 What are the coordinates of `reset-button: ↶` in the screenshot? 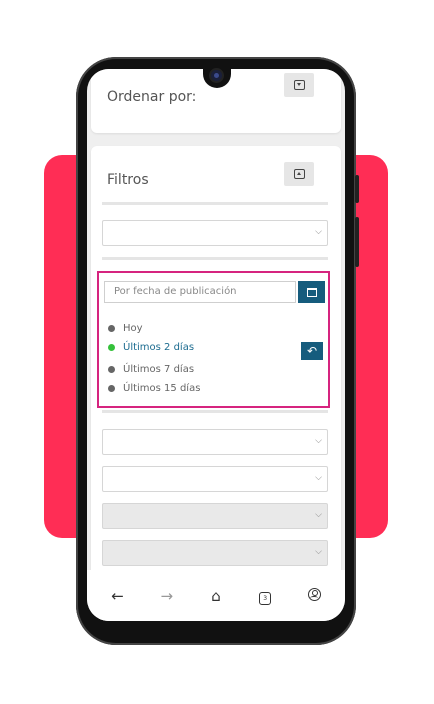 It's located at (312, 351).